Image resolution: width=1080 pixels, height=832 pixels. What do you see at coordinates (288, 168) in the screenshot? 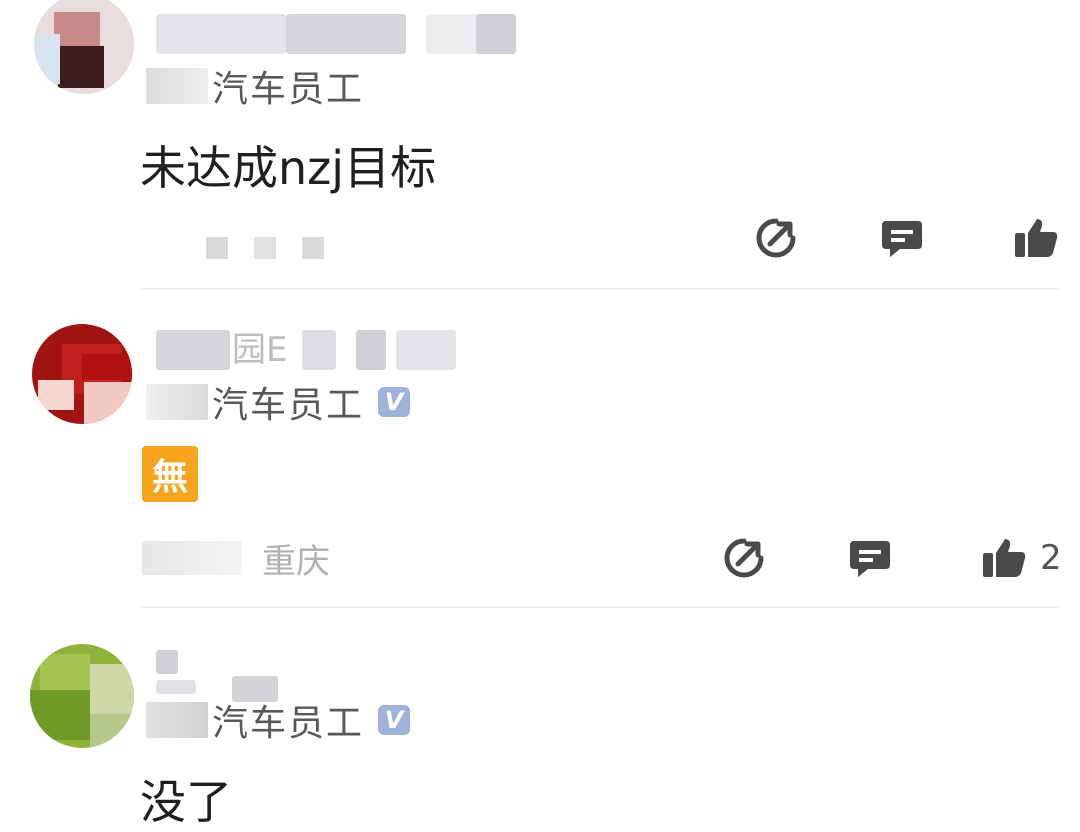
I see `comment-text: 未达成nzj目标` at bounding box center [288, 168].